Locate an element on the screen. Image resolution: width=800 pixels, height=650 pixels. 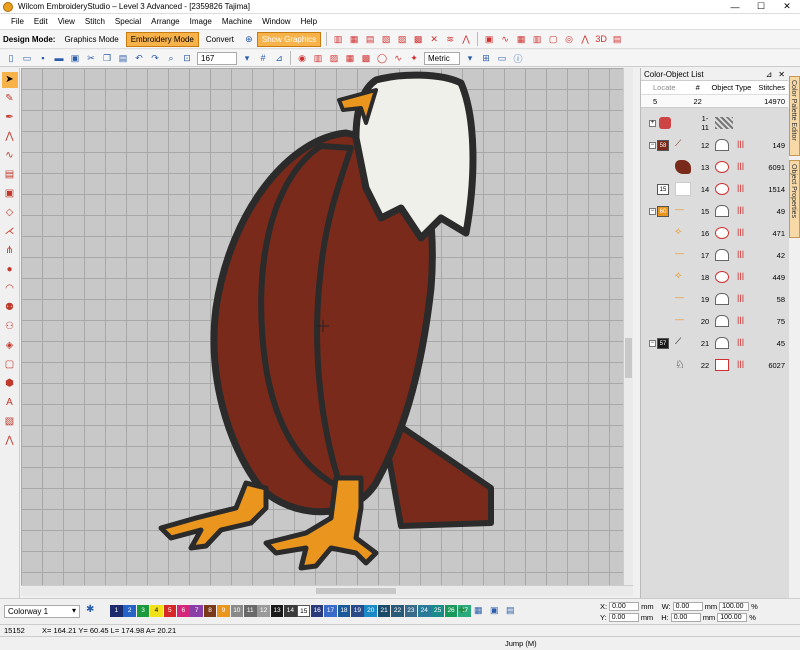
color-chip: 3 is located at coordinates (143, 611).